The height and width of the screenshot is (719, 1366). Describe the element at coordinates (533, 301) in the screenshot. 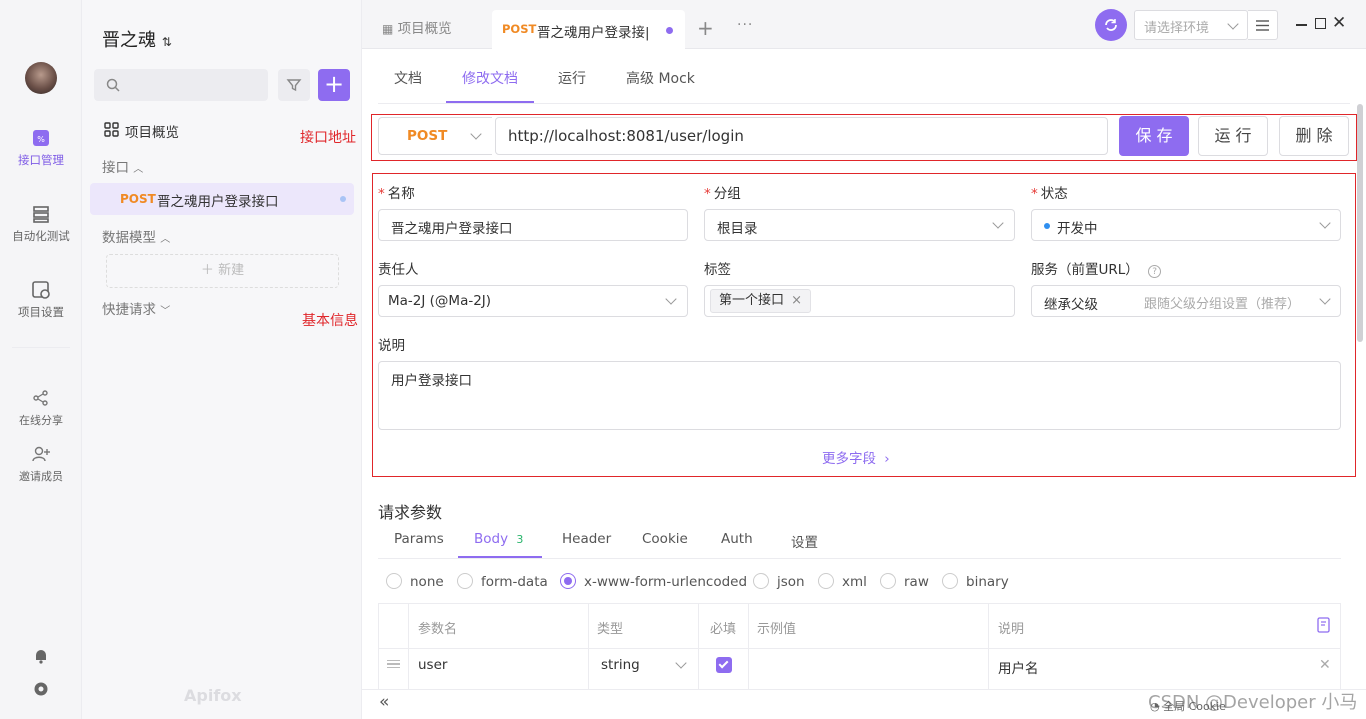

I see `owner-select: Ma-2J (@Ma-2J)` at that location.